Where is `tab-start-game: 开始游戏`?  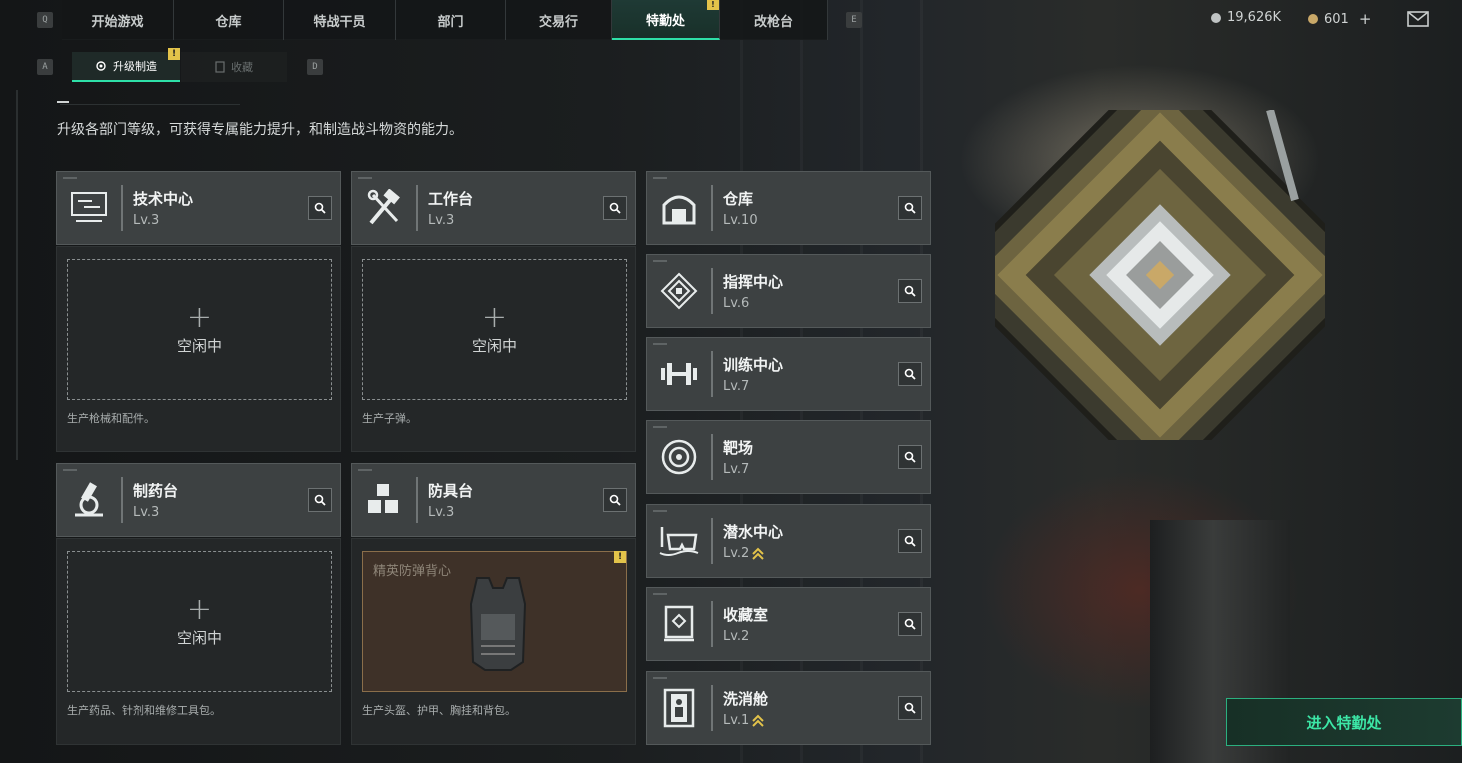 tab-start-game: 开始游戏 is located at coordinates (118, 20).